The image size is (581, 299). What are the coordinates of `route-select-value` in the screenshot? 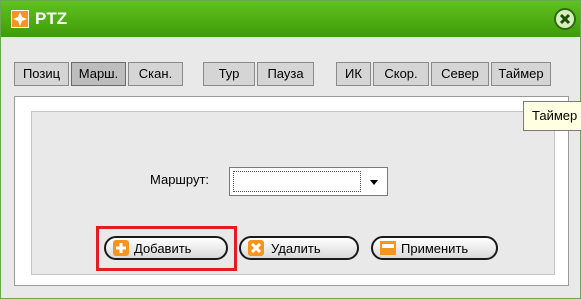 It's located at (297, 181).